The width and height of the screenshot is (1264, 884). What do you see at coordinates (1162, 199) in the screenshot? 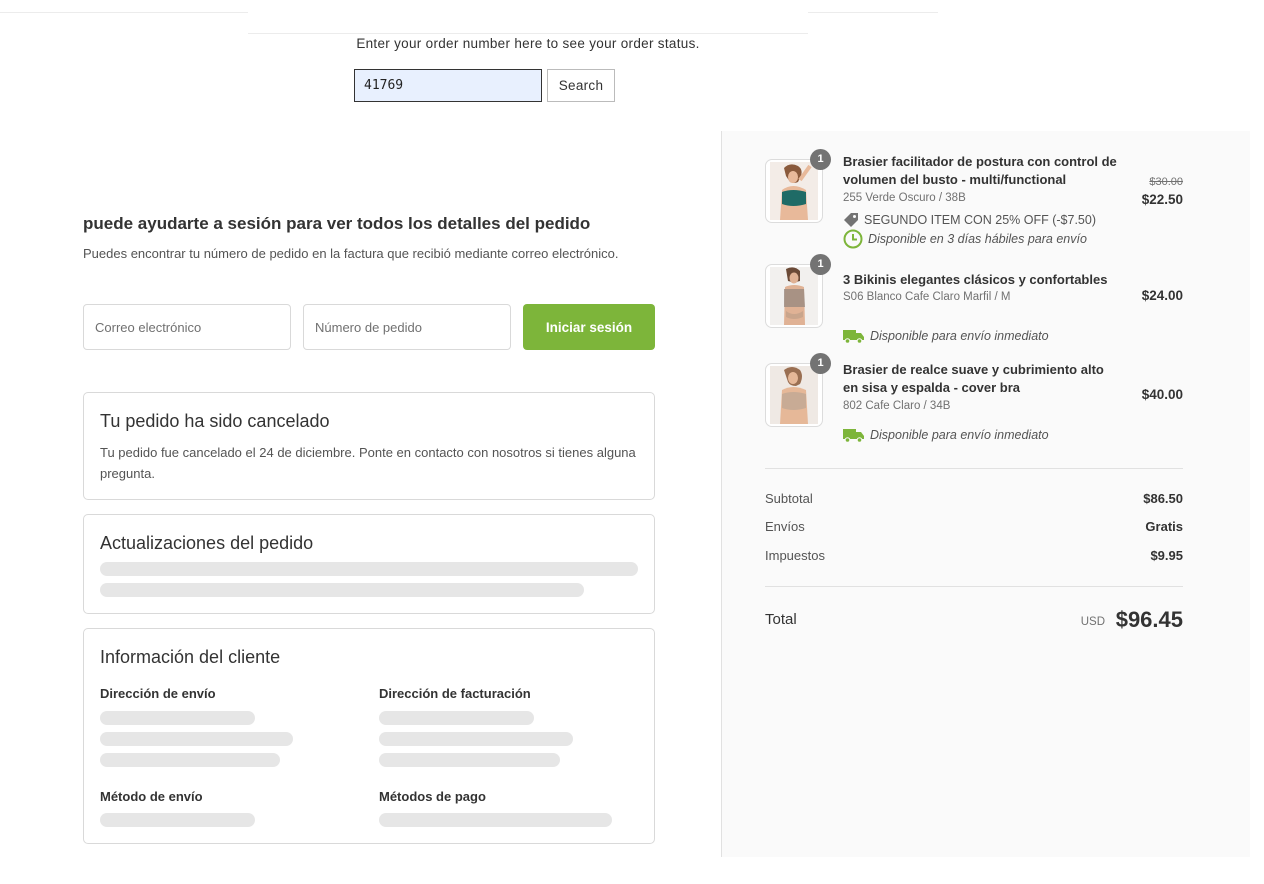
I see `item-price: $22.50` at bounding box center [1162, 199].